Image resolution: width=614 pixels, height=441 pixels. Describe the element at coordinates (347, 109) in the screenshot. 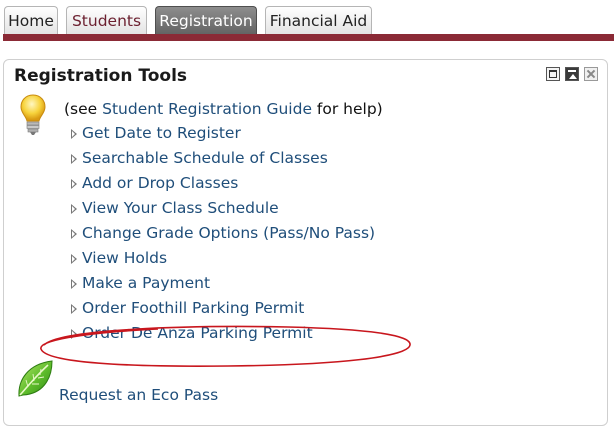

I see `help-suffix: for help)` at that location.